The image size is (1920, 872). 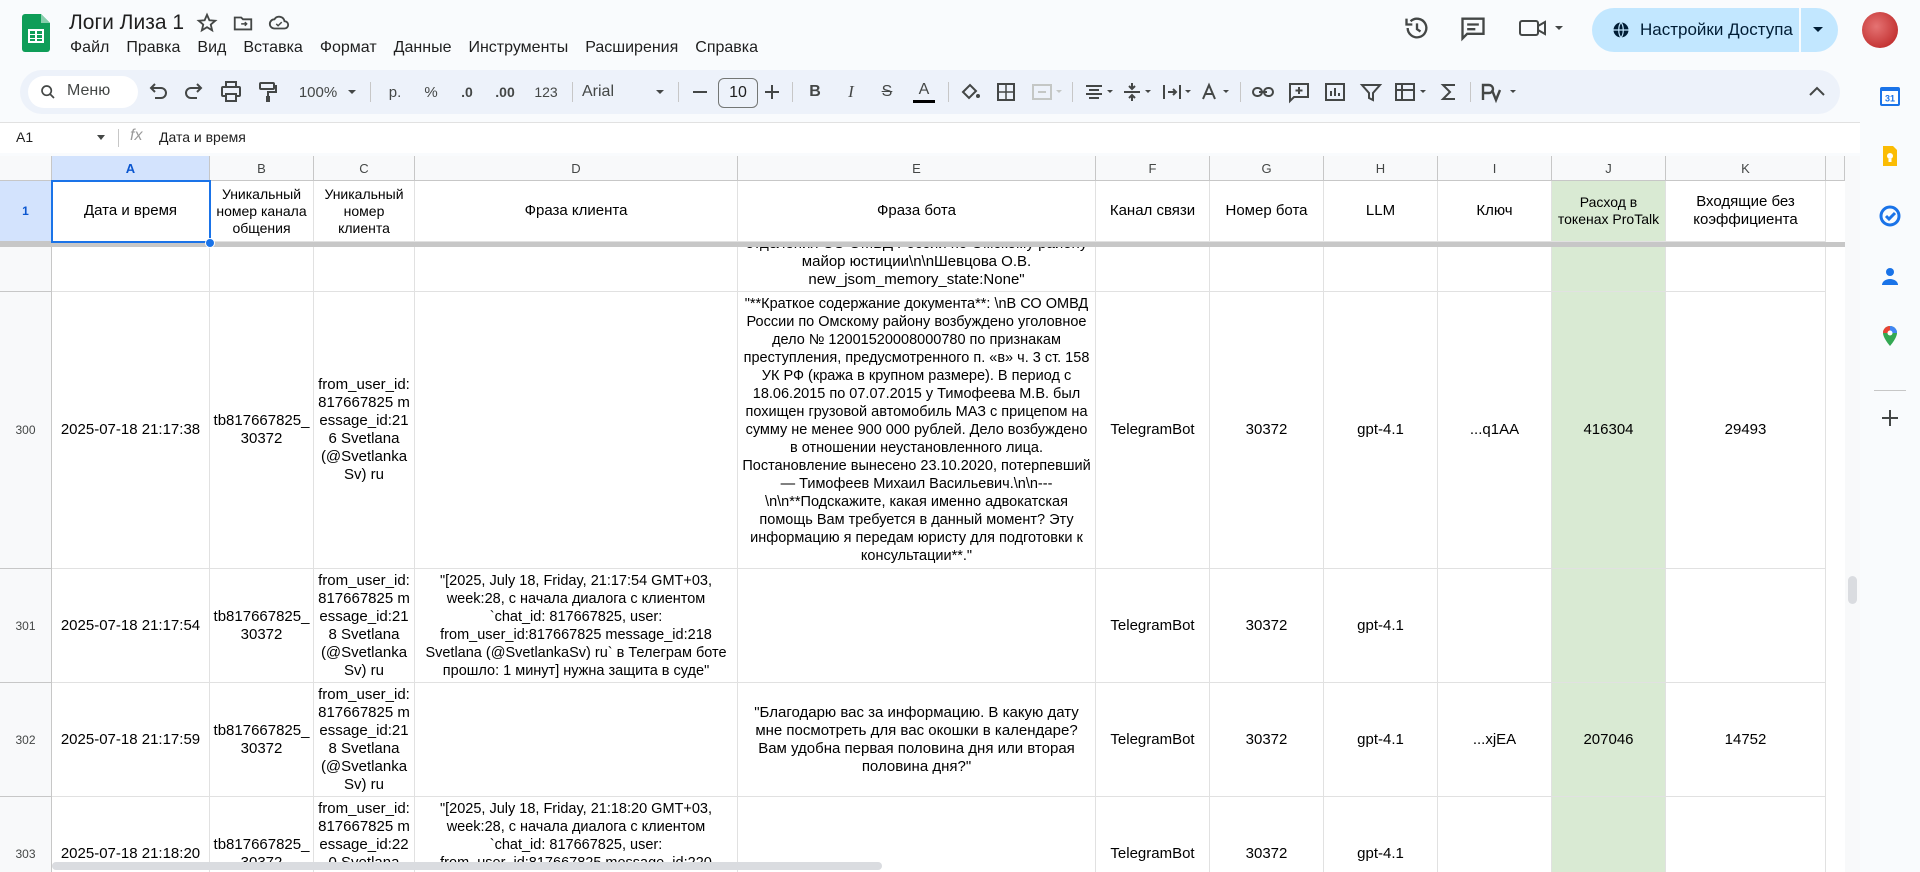 What do you see at coordinates (318, 92) in the screenshot?
I see `zoom-select: 100%` at bounding box center [318, 92].